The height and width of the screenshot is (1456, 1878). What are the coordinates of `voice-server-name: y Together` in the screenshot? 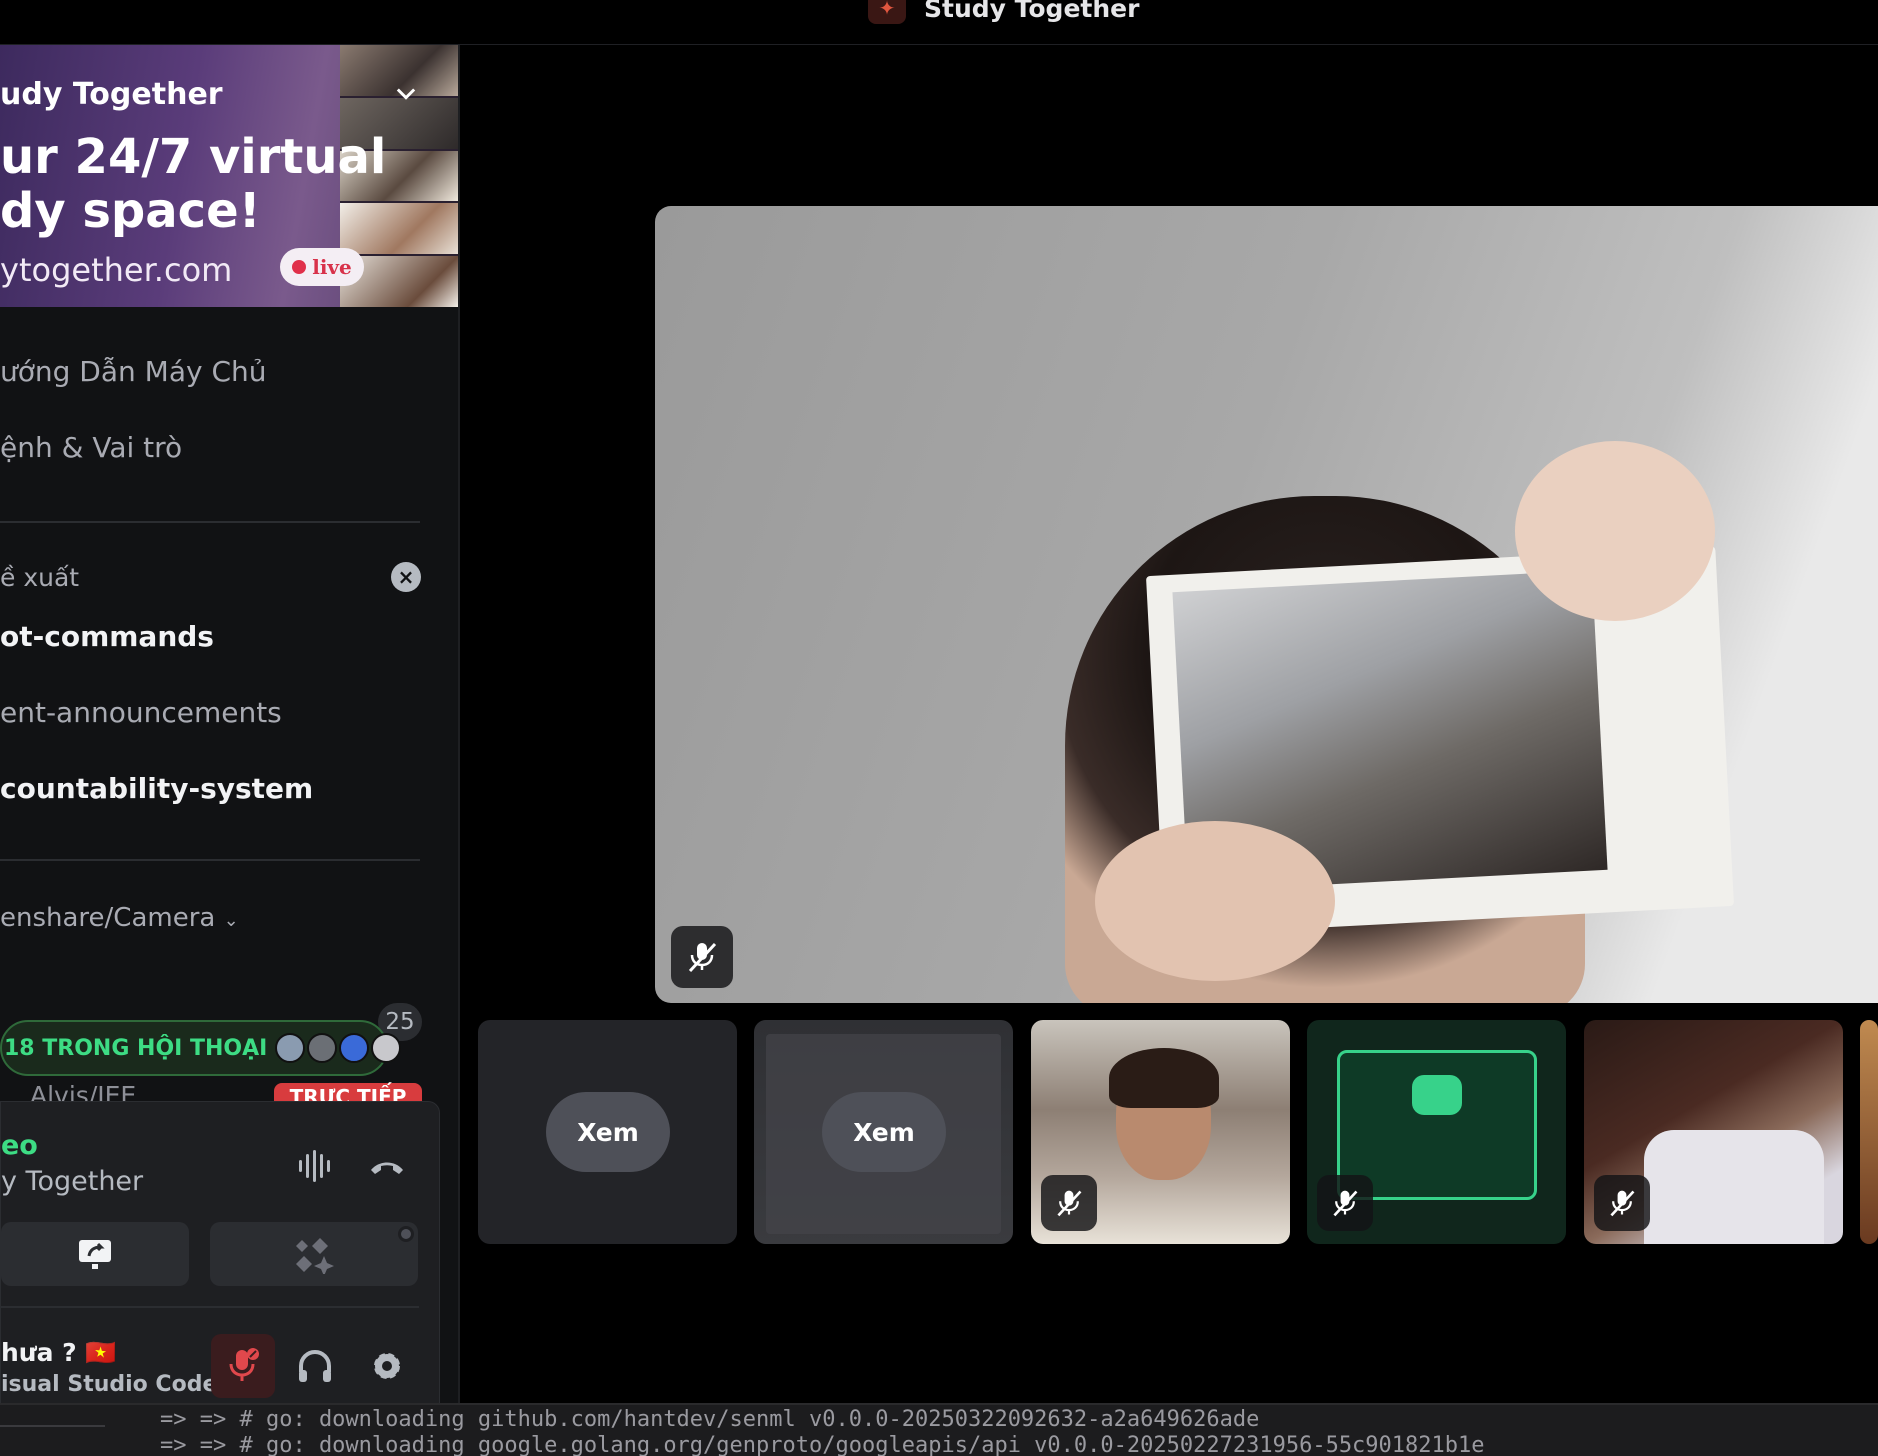 It's located at (72, 1181).